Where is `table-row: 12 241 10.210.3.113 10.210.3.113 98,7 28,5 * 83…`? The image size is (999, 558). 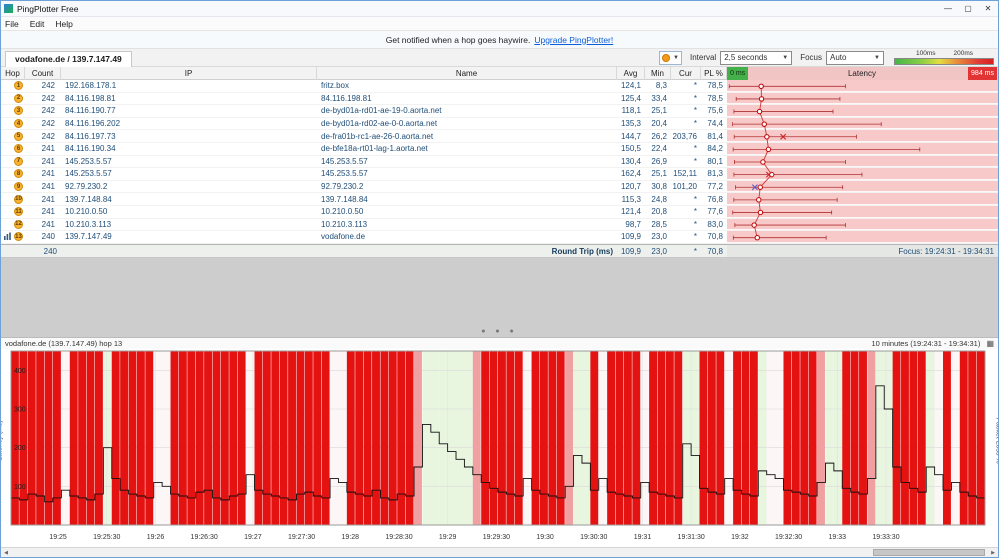 table-row: 12 241 10.210.3.113 10.210.3.113 98,7 28,5 * 83… is located at coordinates (499, 225).